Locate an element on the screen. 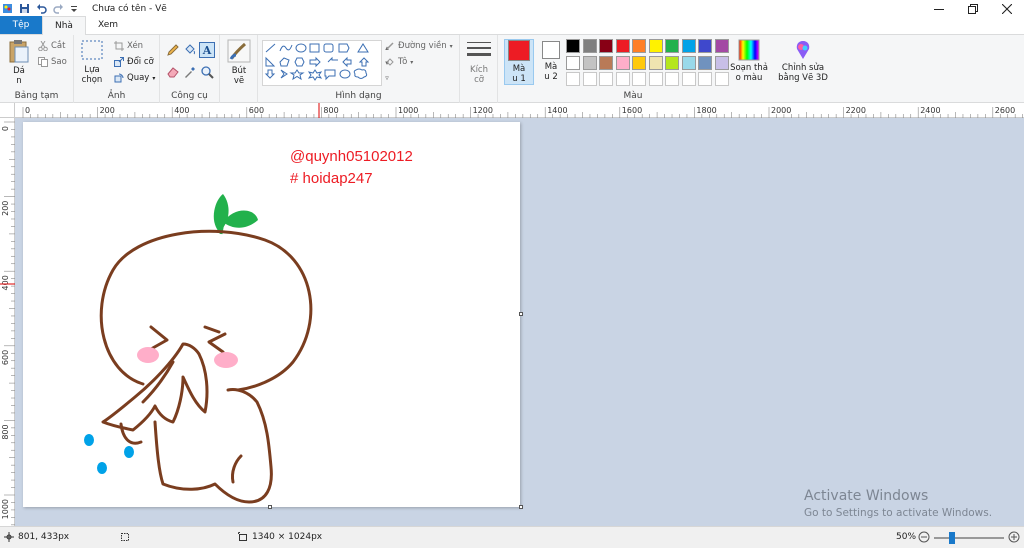  character-eye-left is located at coordinates (159, 338).